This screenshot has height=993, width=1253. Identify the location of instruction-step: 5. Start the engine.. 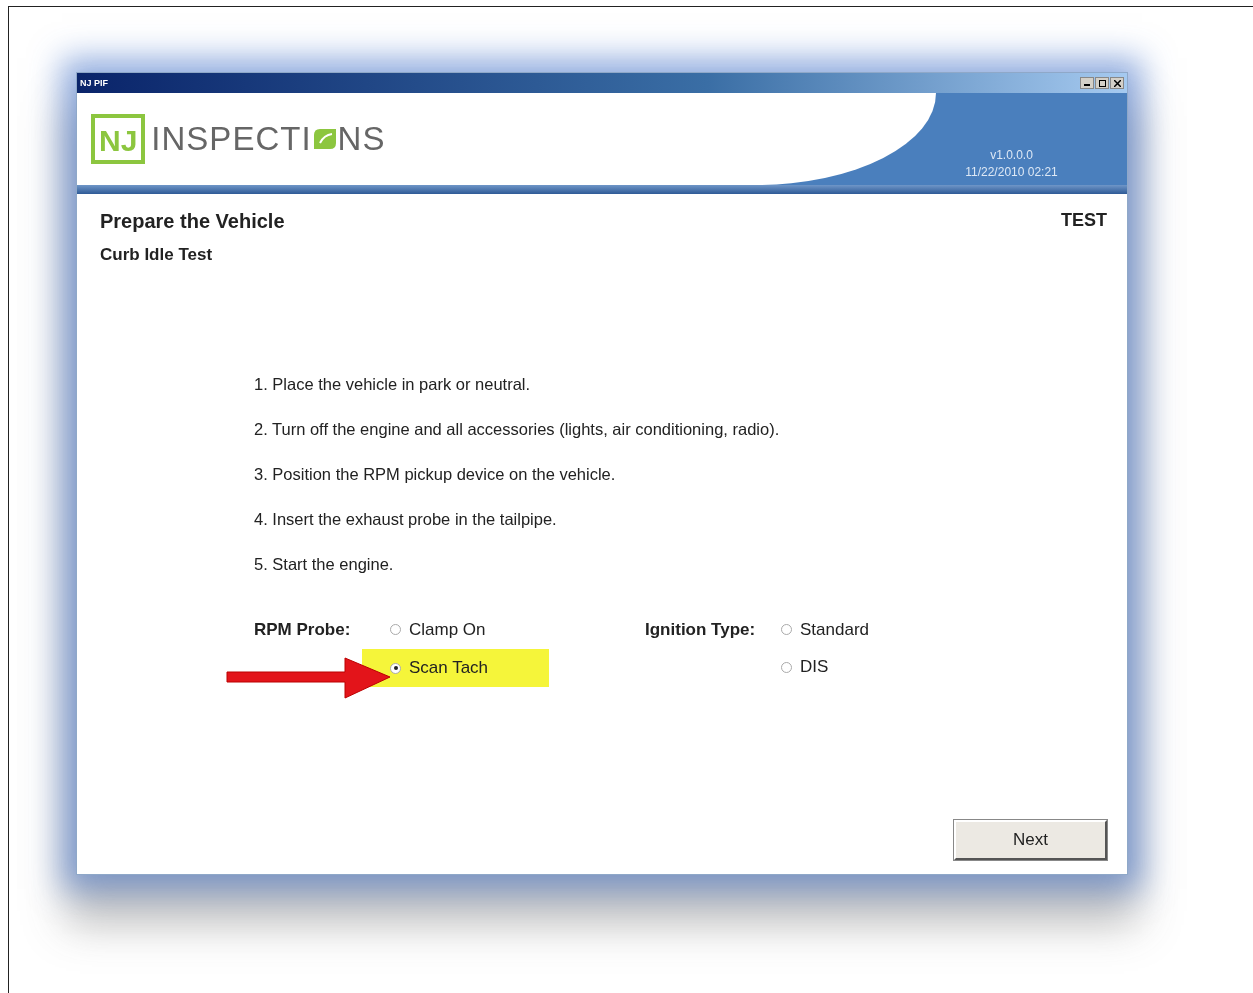
(680, 564).